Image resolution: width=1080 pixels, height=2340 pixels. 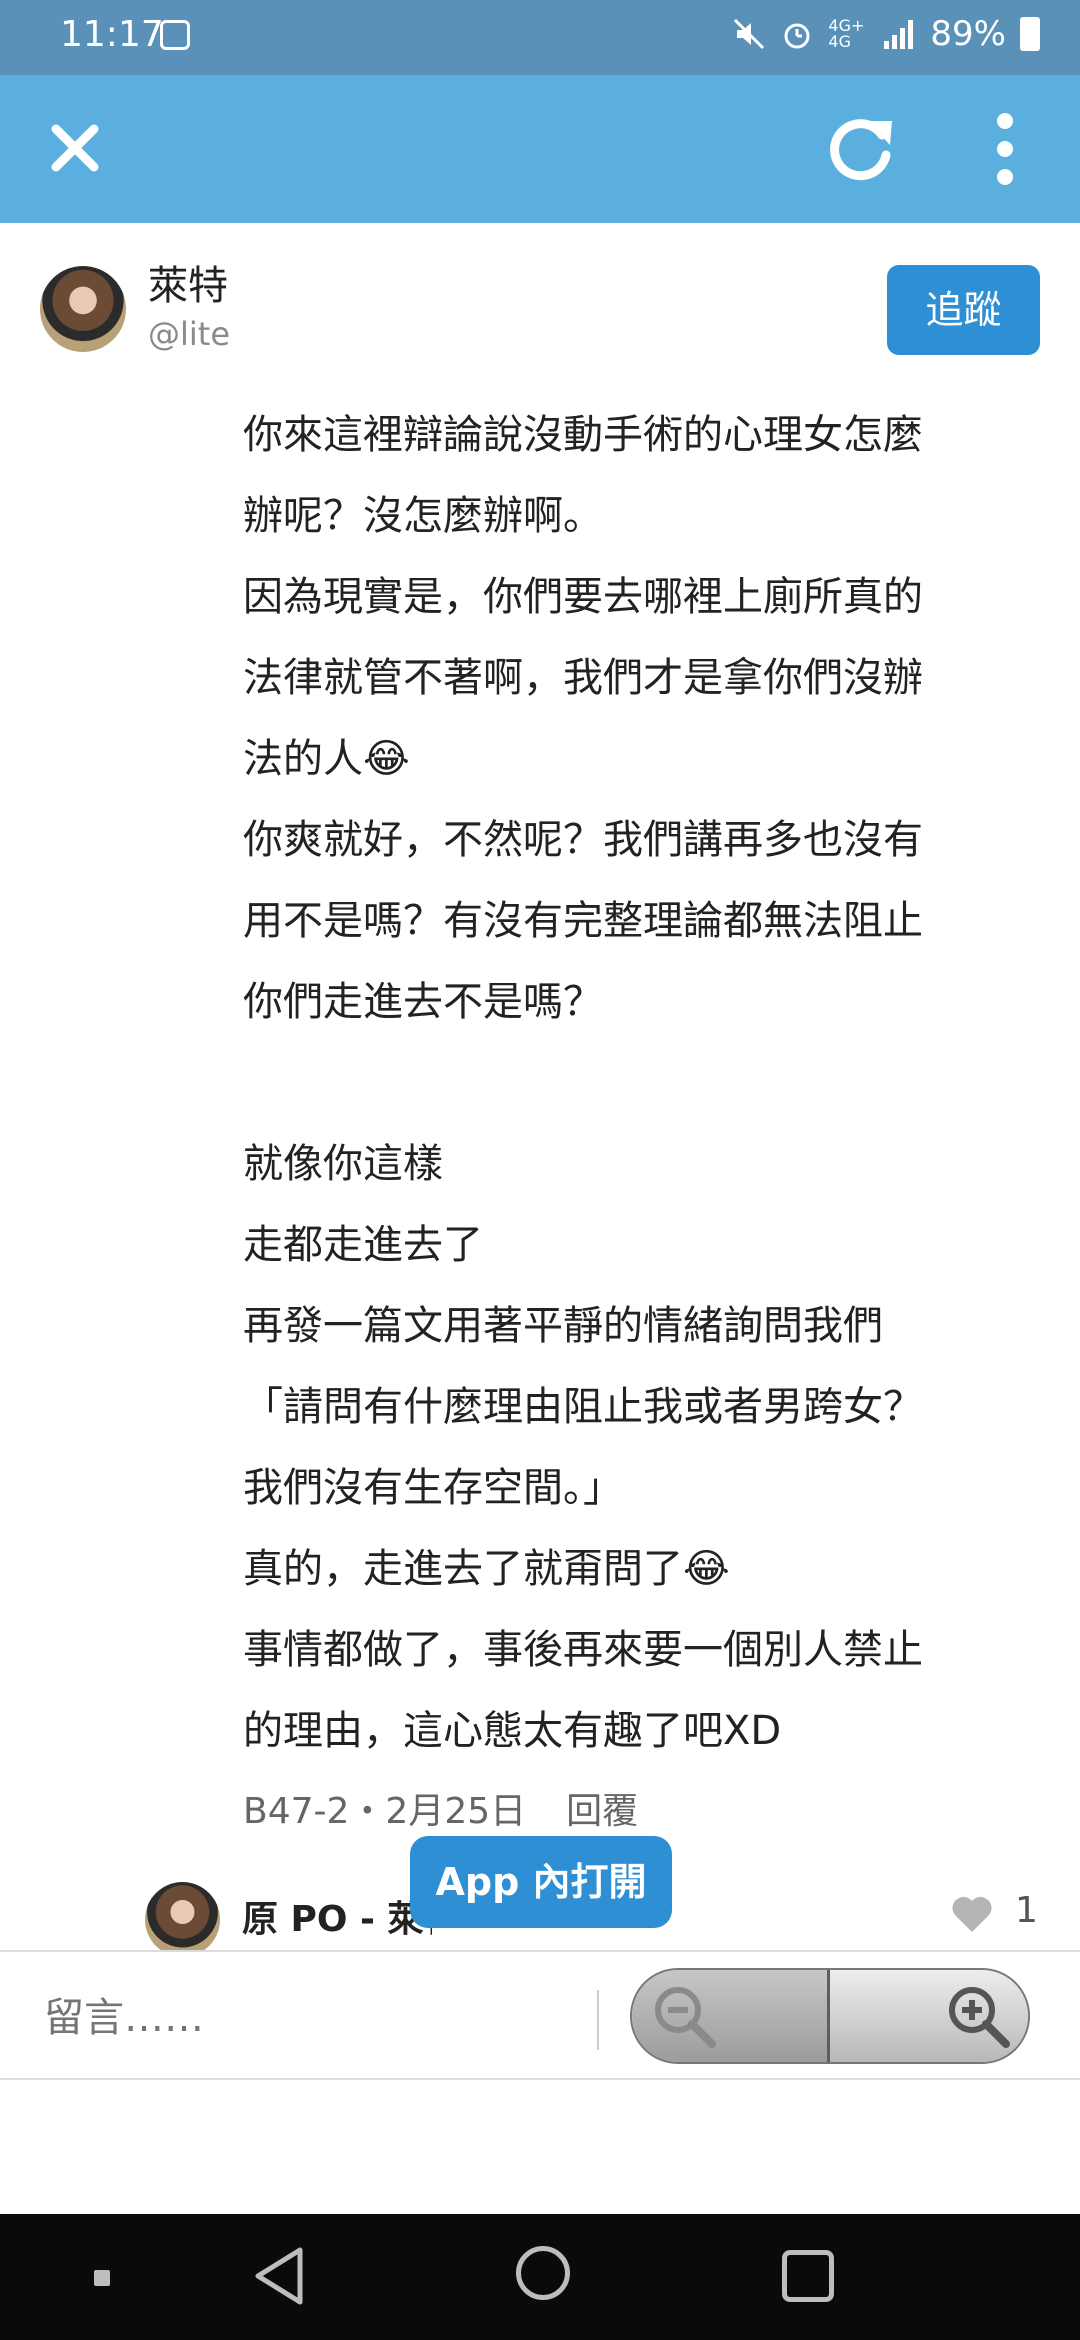 I want to click on battery-percent: 89%, so click(x=968, y=34).